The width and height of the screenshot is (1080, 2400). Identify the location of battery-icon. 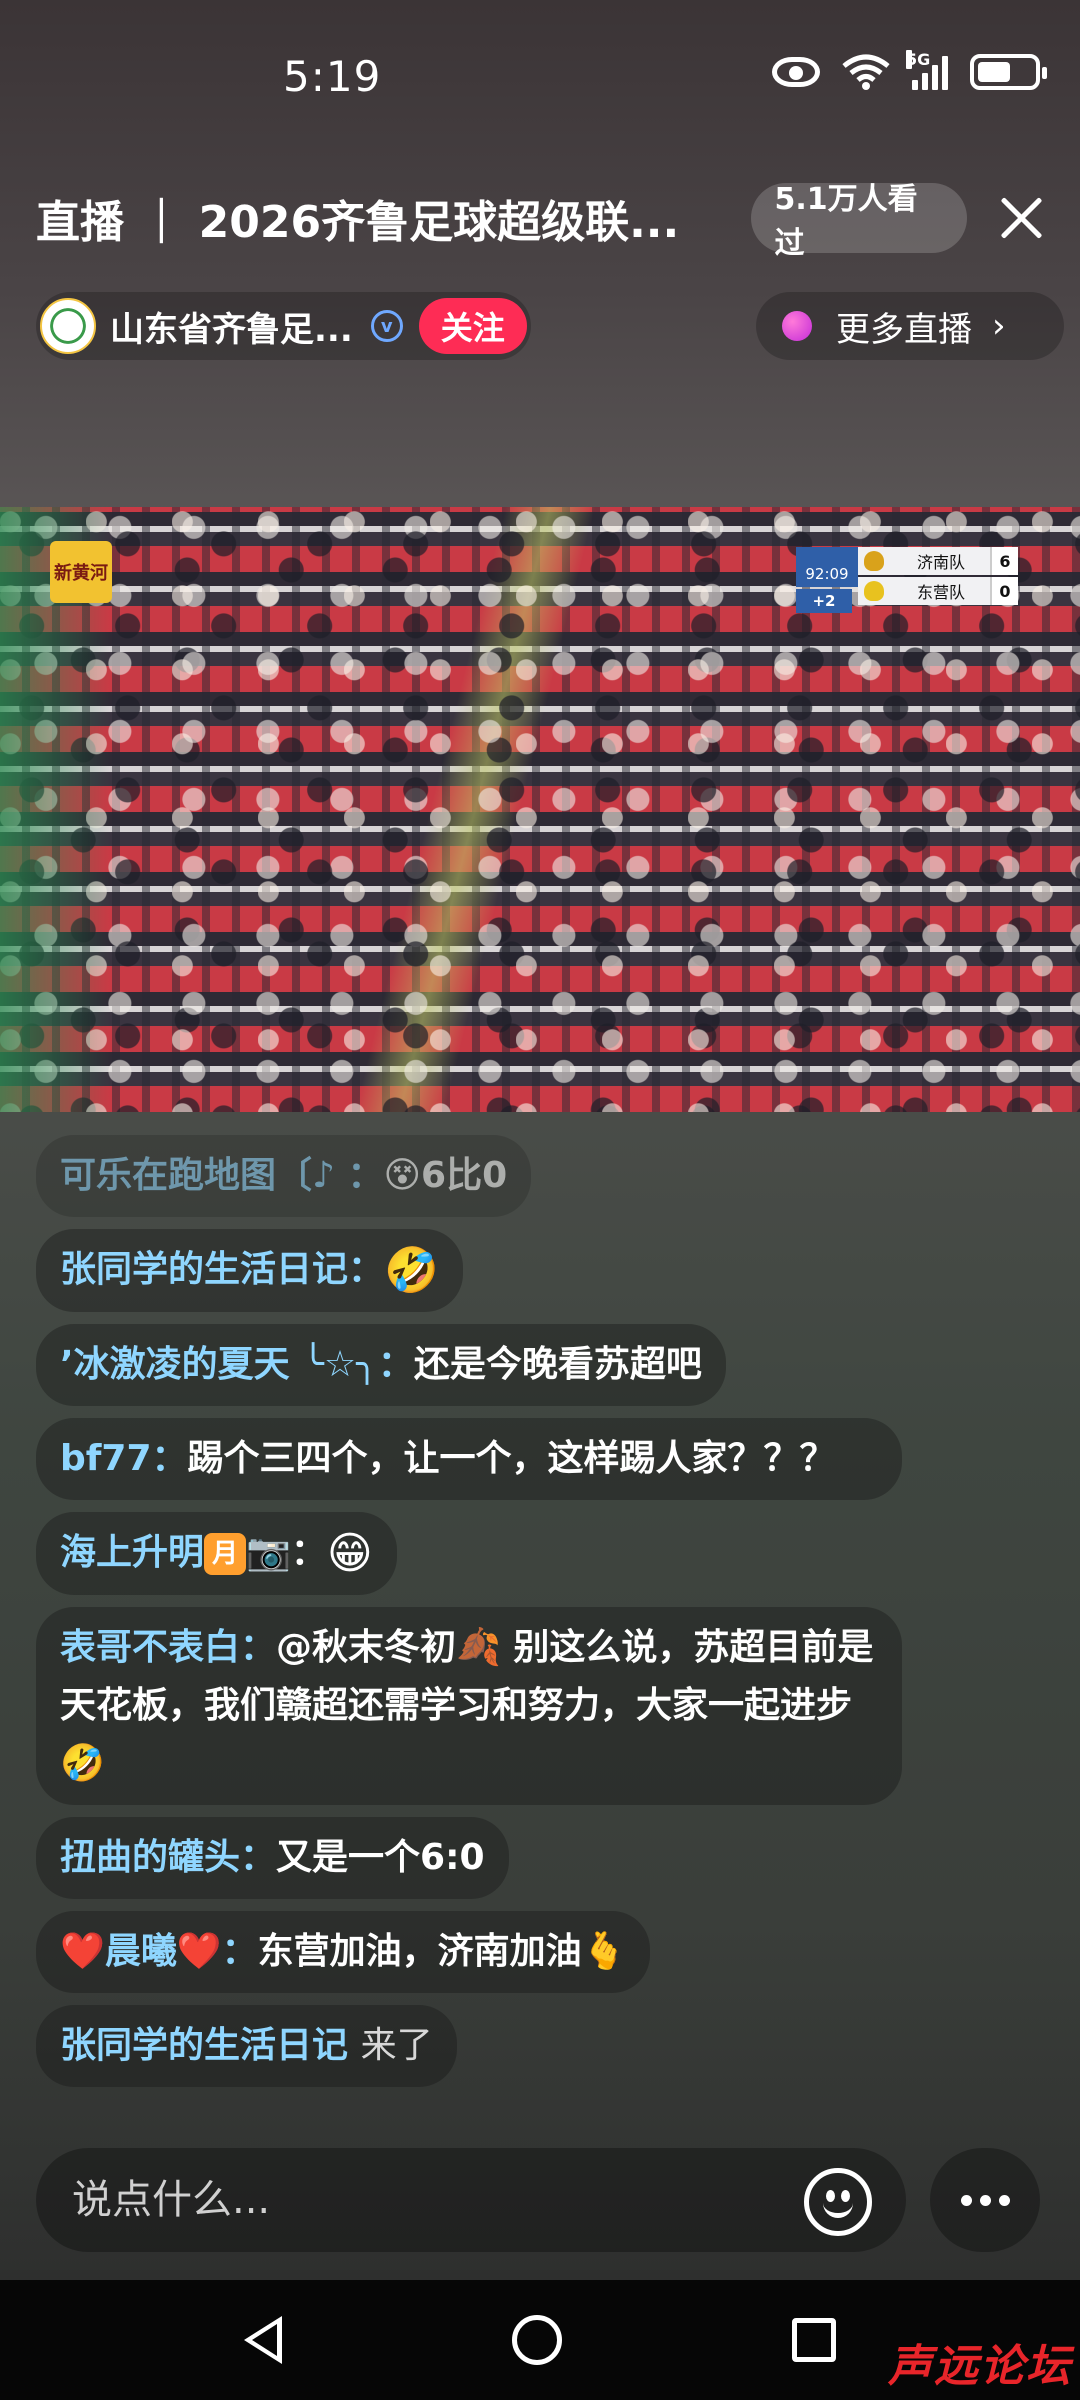
(1008, 72).